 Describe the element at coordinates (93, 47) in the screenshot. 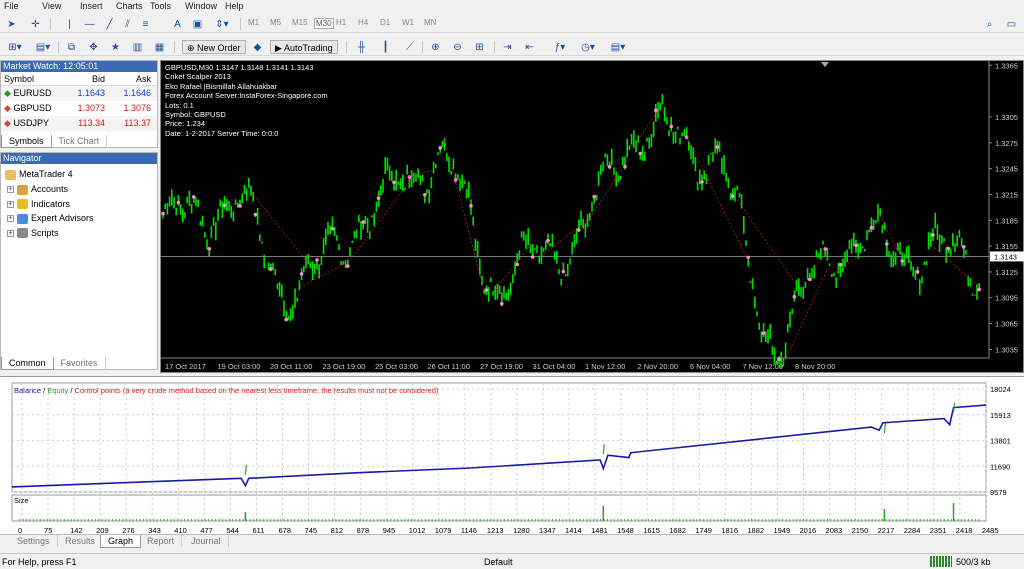

I see `data-window-icon: ✥` at that location.